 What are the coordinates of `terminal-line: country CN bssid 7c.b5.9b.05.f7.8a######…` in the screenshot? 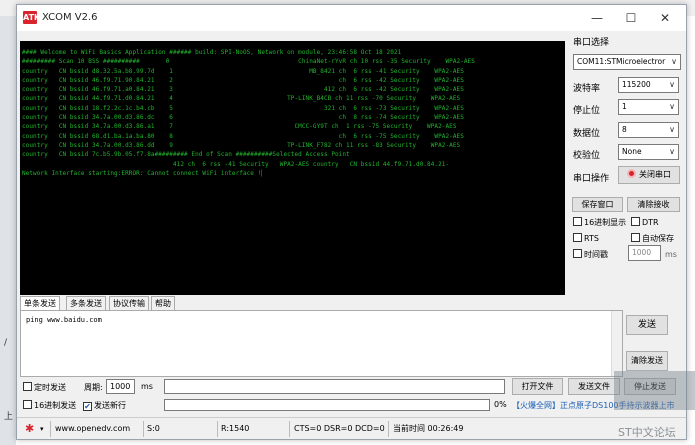 It's located at (186, 155).